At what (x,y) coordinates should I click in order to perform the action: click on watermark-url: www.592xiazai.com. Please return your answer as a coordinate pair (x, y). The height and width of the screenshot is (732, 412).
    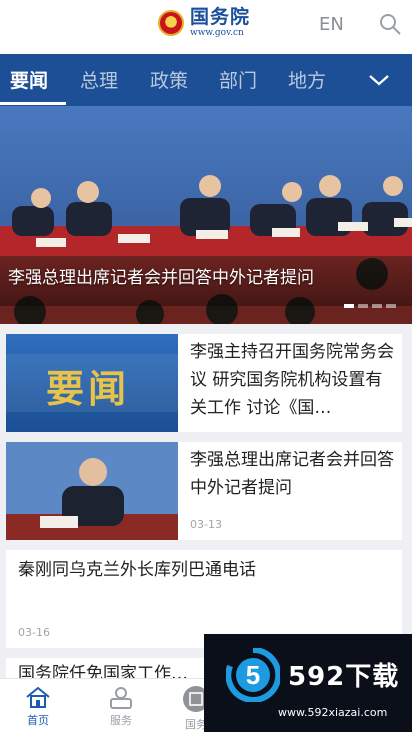
    Looking at the image, I should click on (333, 712).